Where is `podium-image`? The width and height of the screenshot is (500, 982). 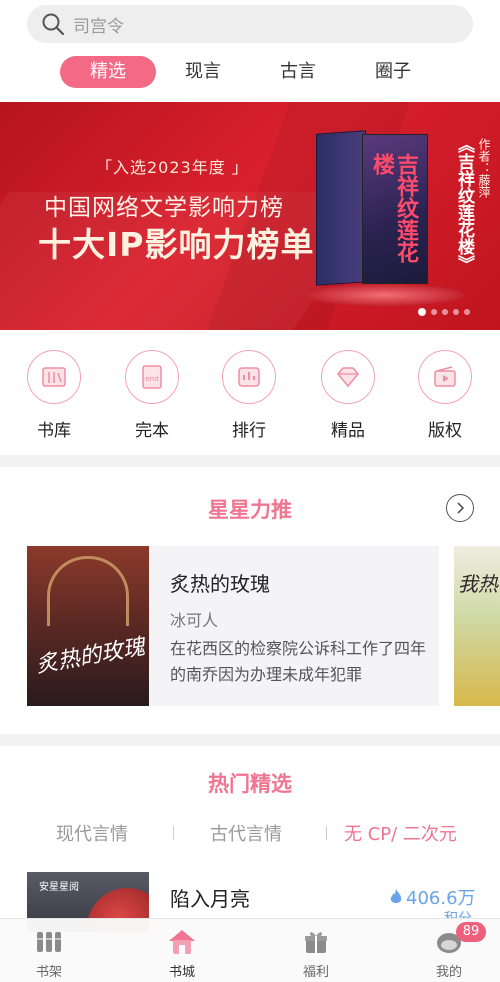
podium-image is located at coordinates (384, 295).